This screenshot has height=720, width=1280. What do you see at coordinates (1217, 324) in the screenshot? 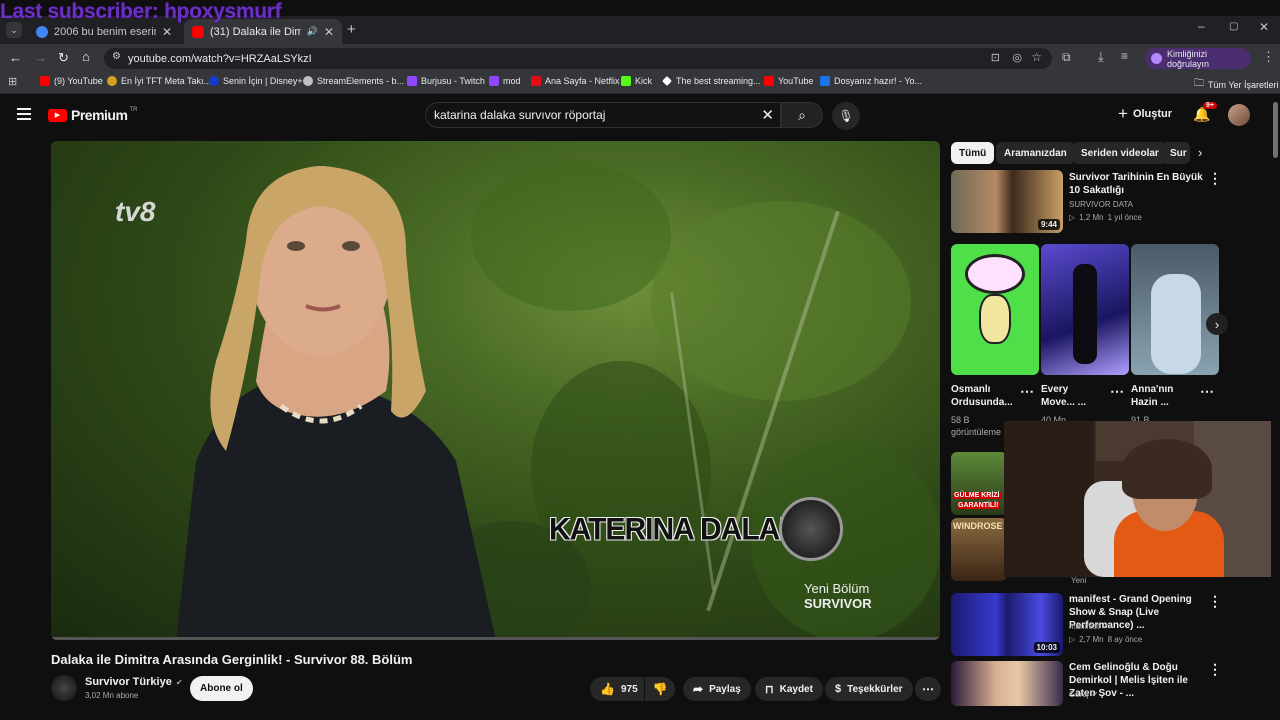
I see `shorts-next-icon: ›` at bounding box center [1217, 324].